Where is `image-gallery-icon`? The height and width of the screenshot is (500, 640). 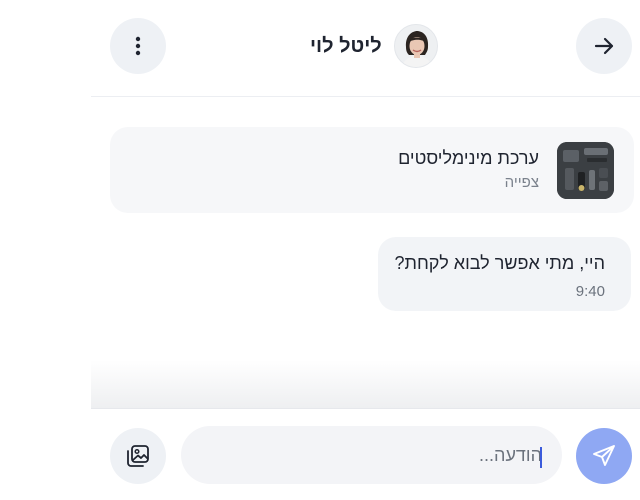
image-gallery-icon is located at coordinates (138, 456).